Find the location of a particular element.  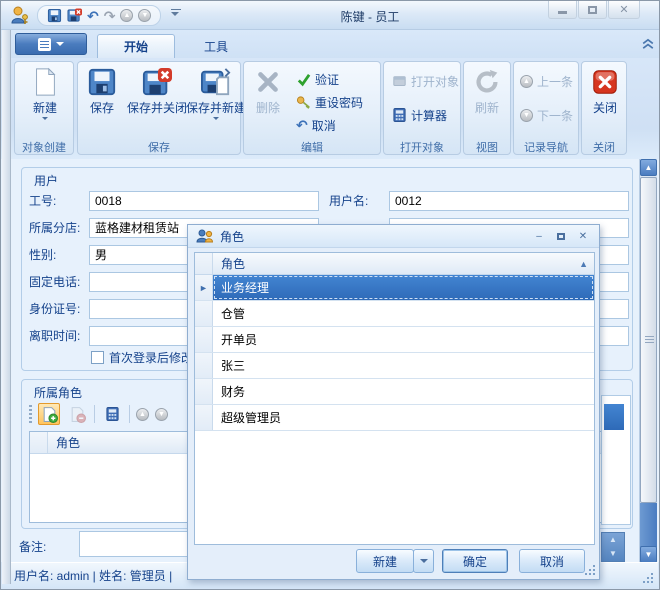

close-button: ✕ is located at coordinates (624, 10).